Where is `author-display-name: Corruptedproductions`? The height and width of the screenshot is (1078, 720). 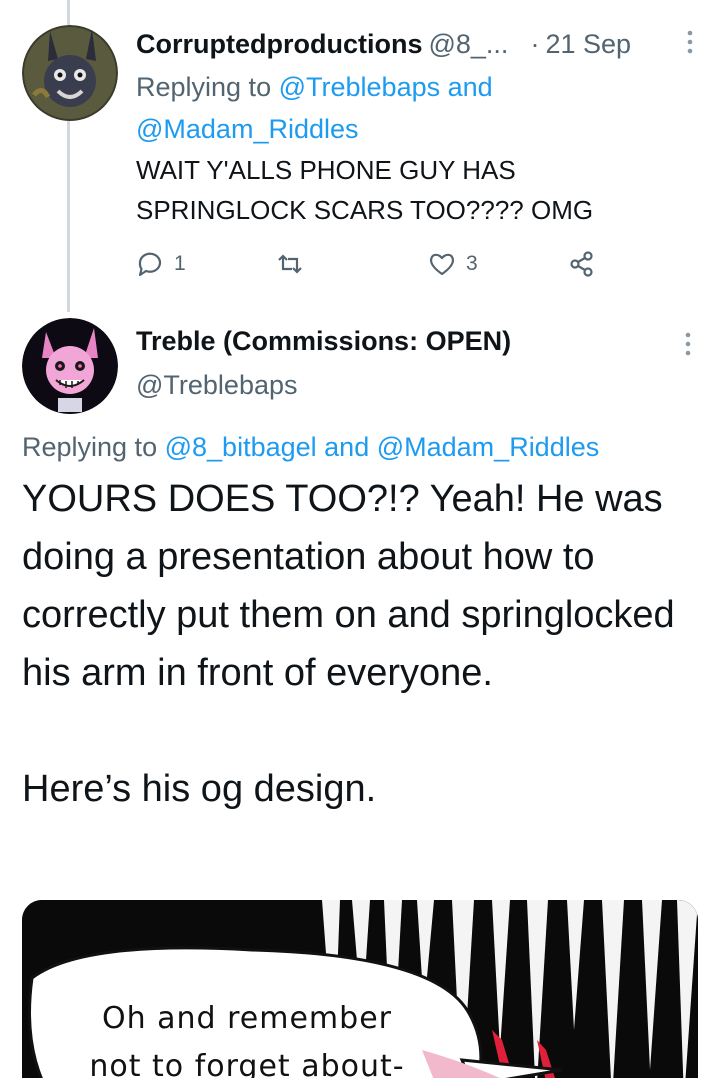 author-display-name: Corruptedproductions is located at coordinates (279, 44).